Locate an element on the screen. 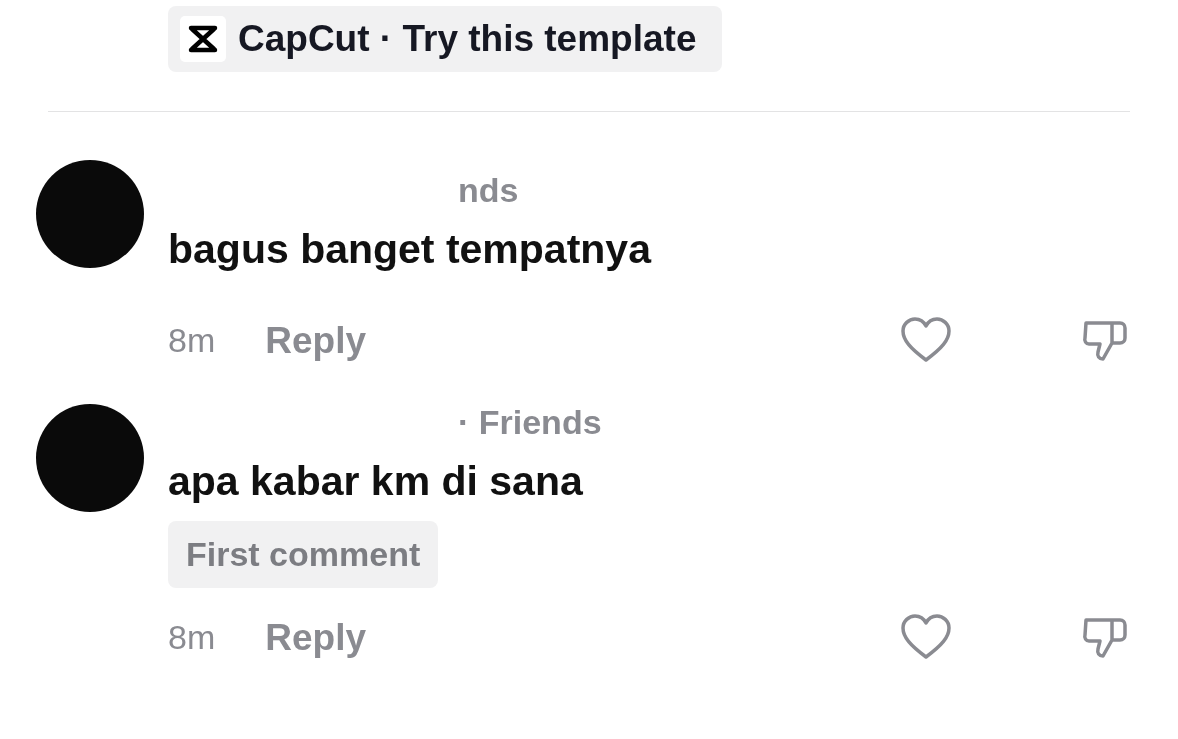 This screenshot has height=739, width=1178. comment-text: apa kabar km di sana is located at coordinates (376, 482).